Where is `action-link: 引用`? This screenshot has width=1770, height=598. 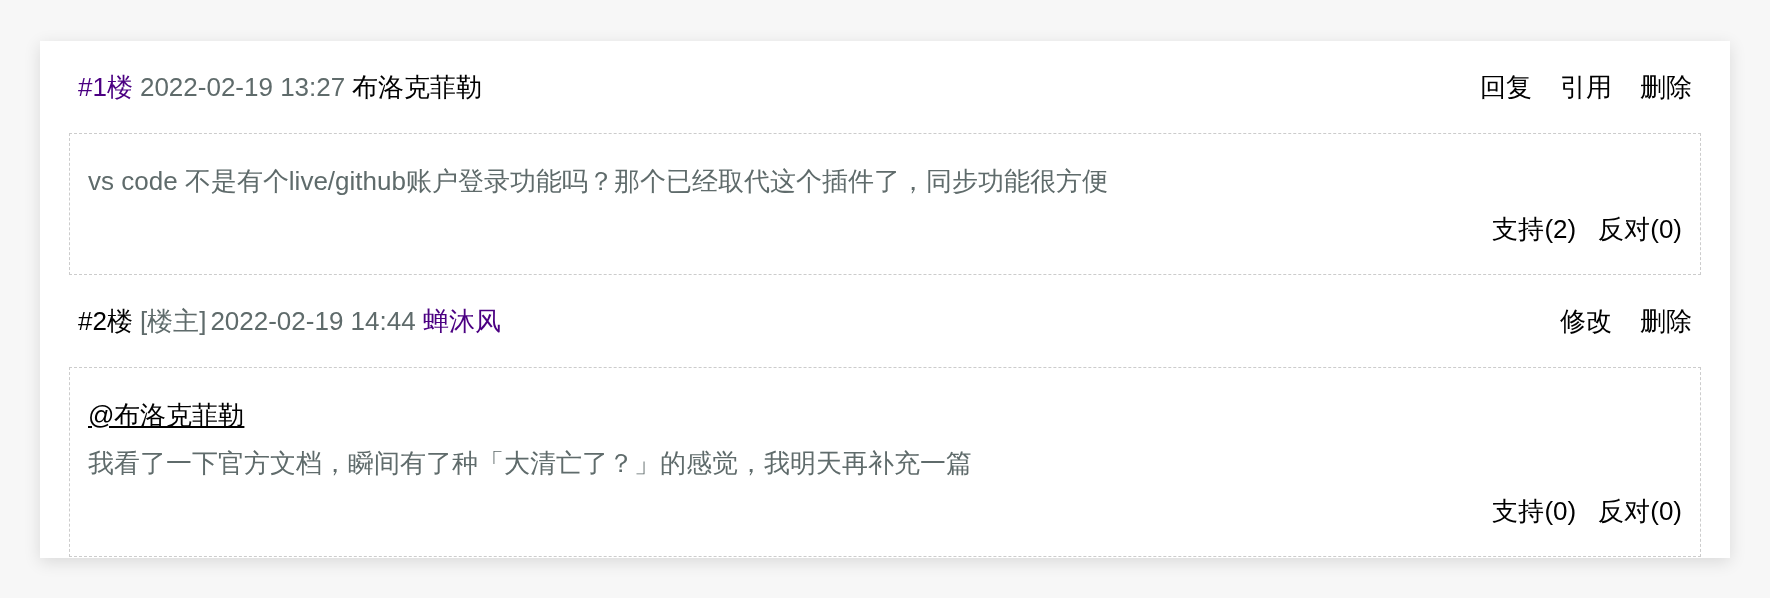 action-link: 引用 is located at coordinates (1586, 87).